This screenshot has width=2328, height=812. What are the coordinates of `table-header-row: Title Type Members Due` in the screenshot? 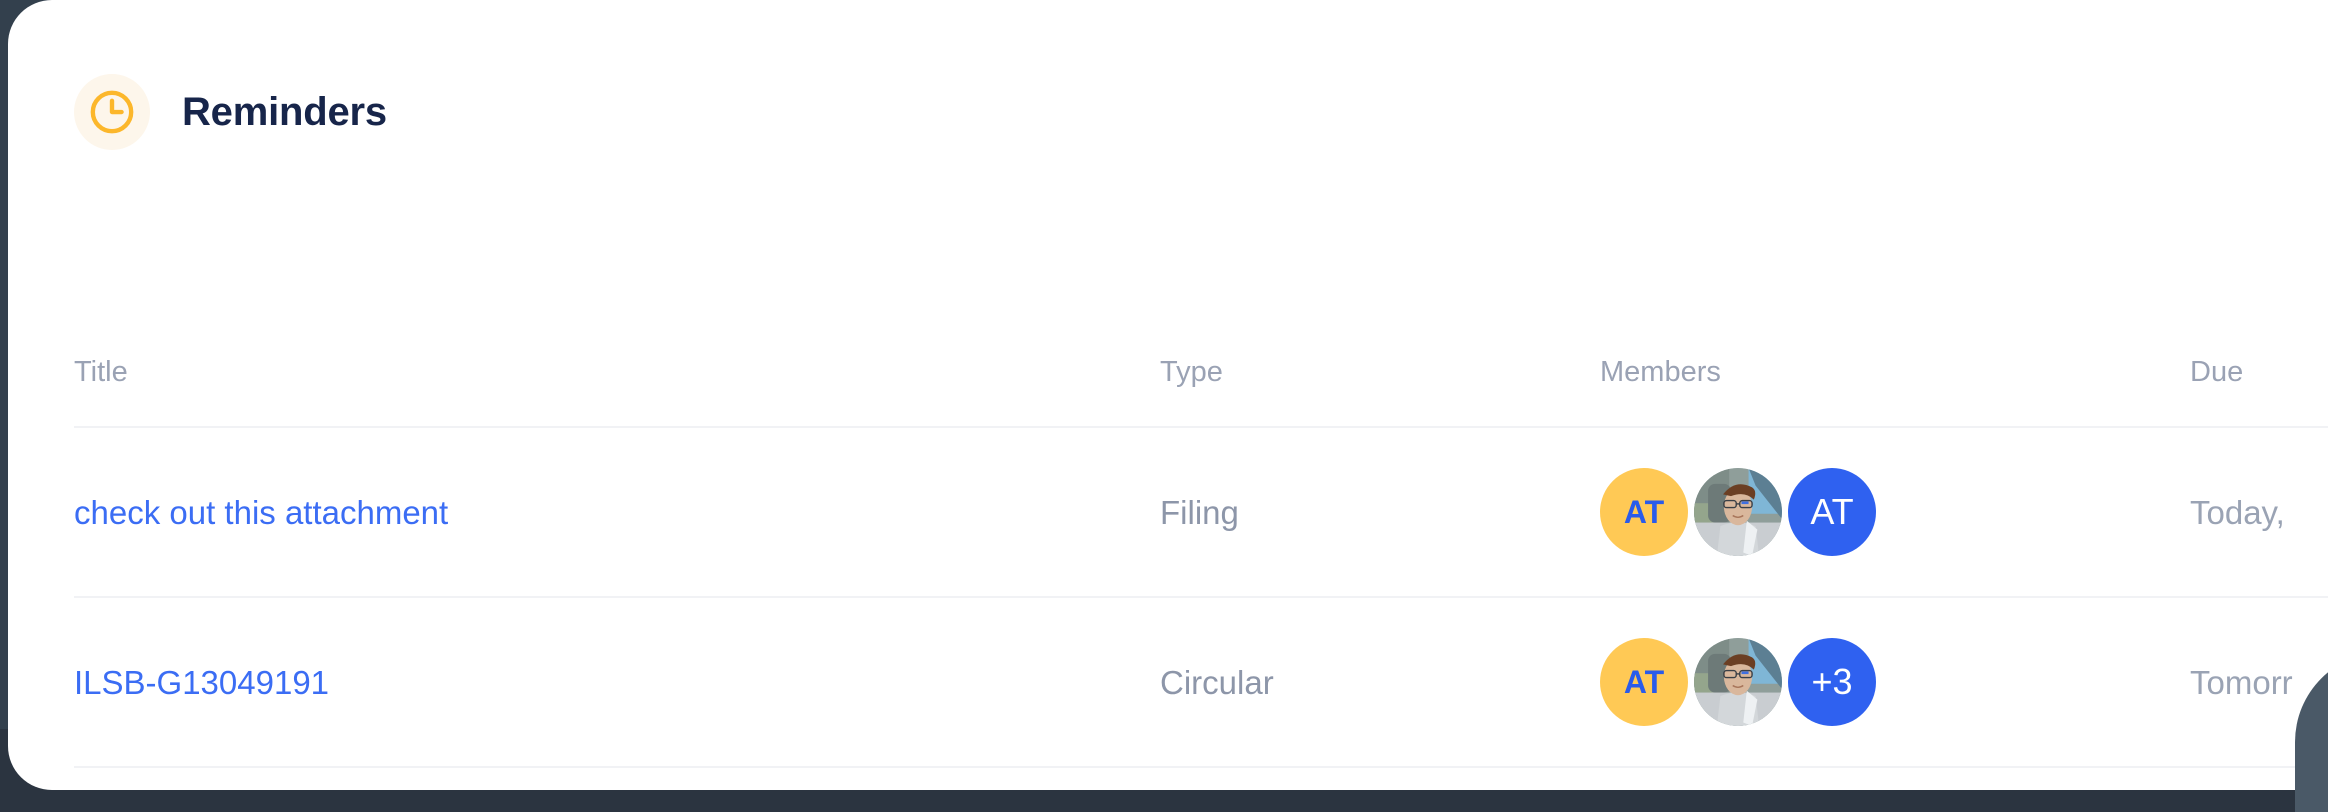 It's located at (1201, 373).